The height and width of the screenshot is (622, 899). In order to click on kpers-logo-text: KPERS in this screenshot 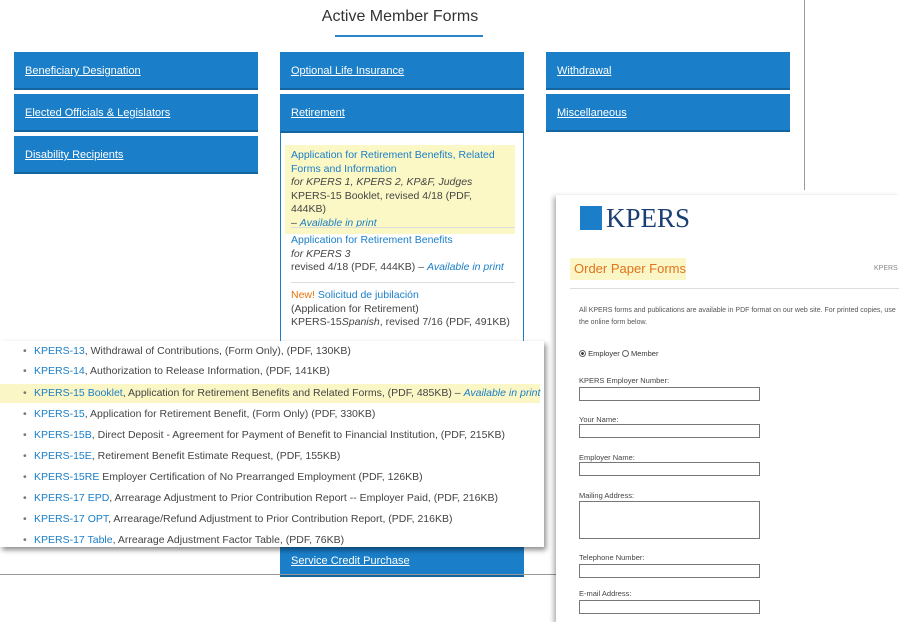, I will do `click(648, 218)`.